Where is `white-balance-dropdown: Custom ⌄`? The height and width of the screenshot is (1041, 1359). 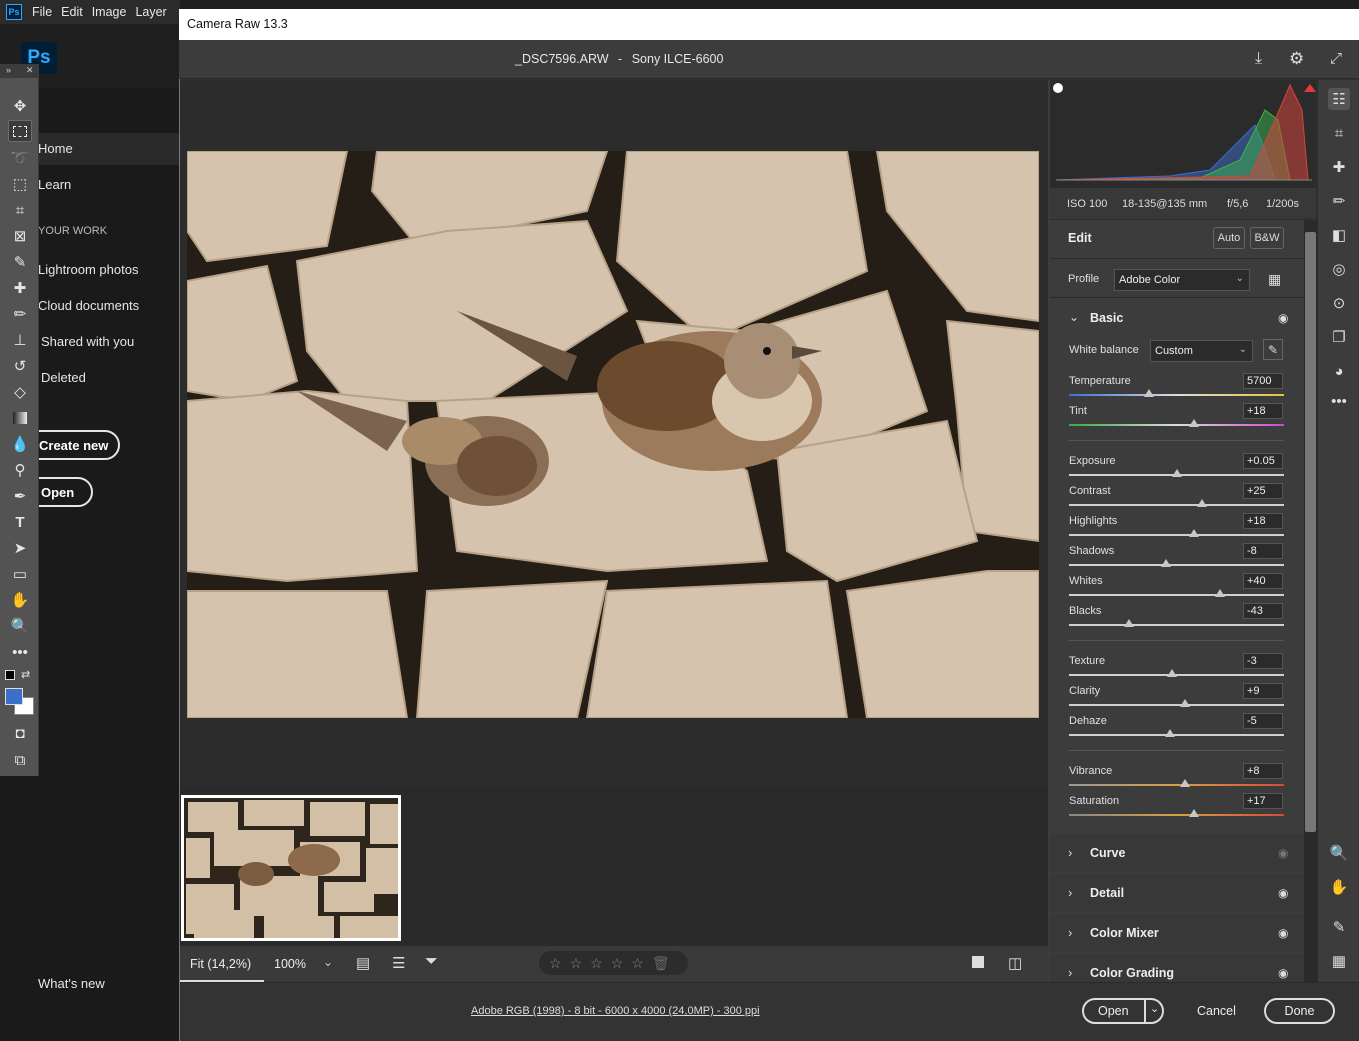 white-balance-dropdown: Custom ⌄ is located at coordinates (1201, 351).